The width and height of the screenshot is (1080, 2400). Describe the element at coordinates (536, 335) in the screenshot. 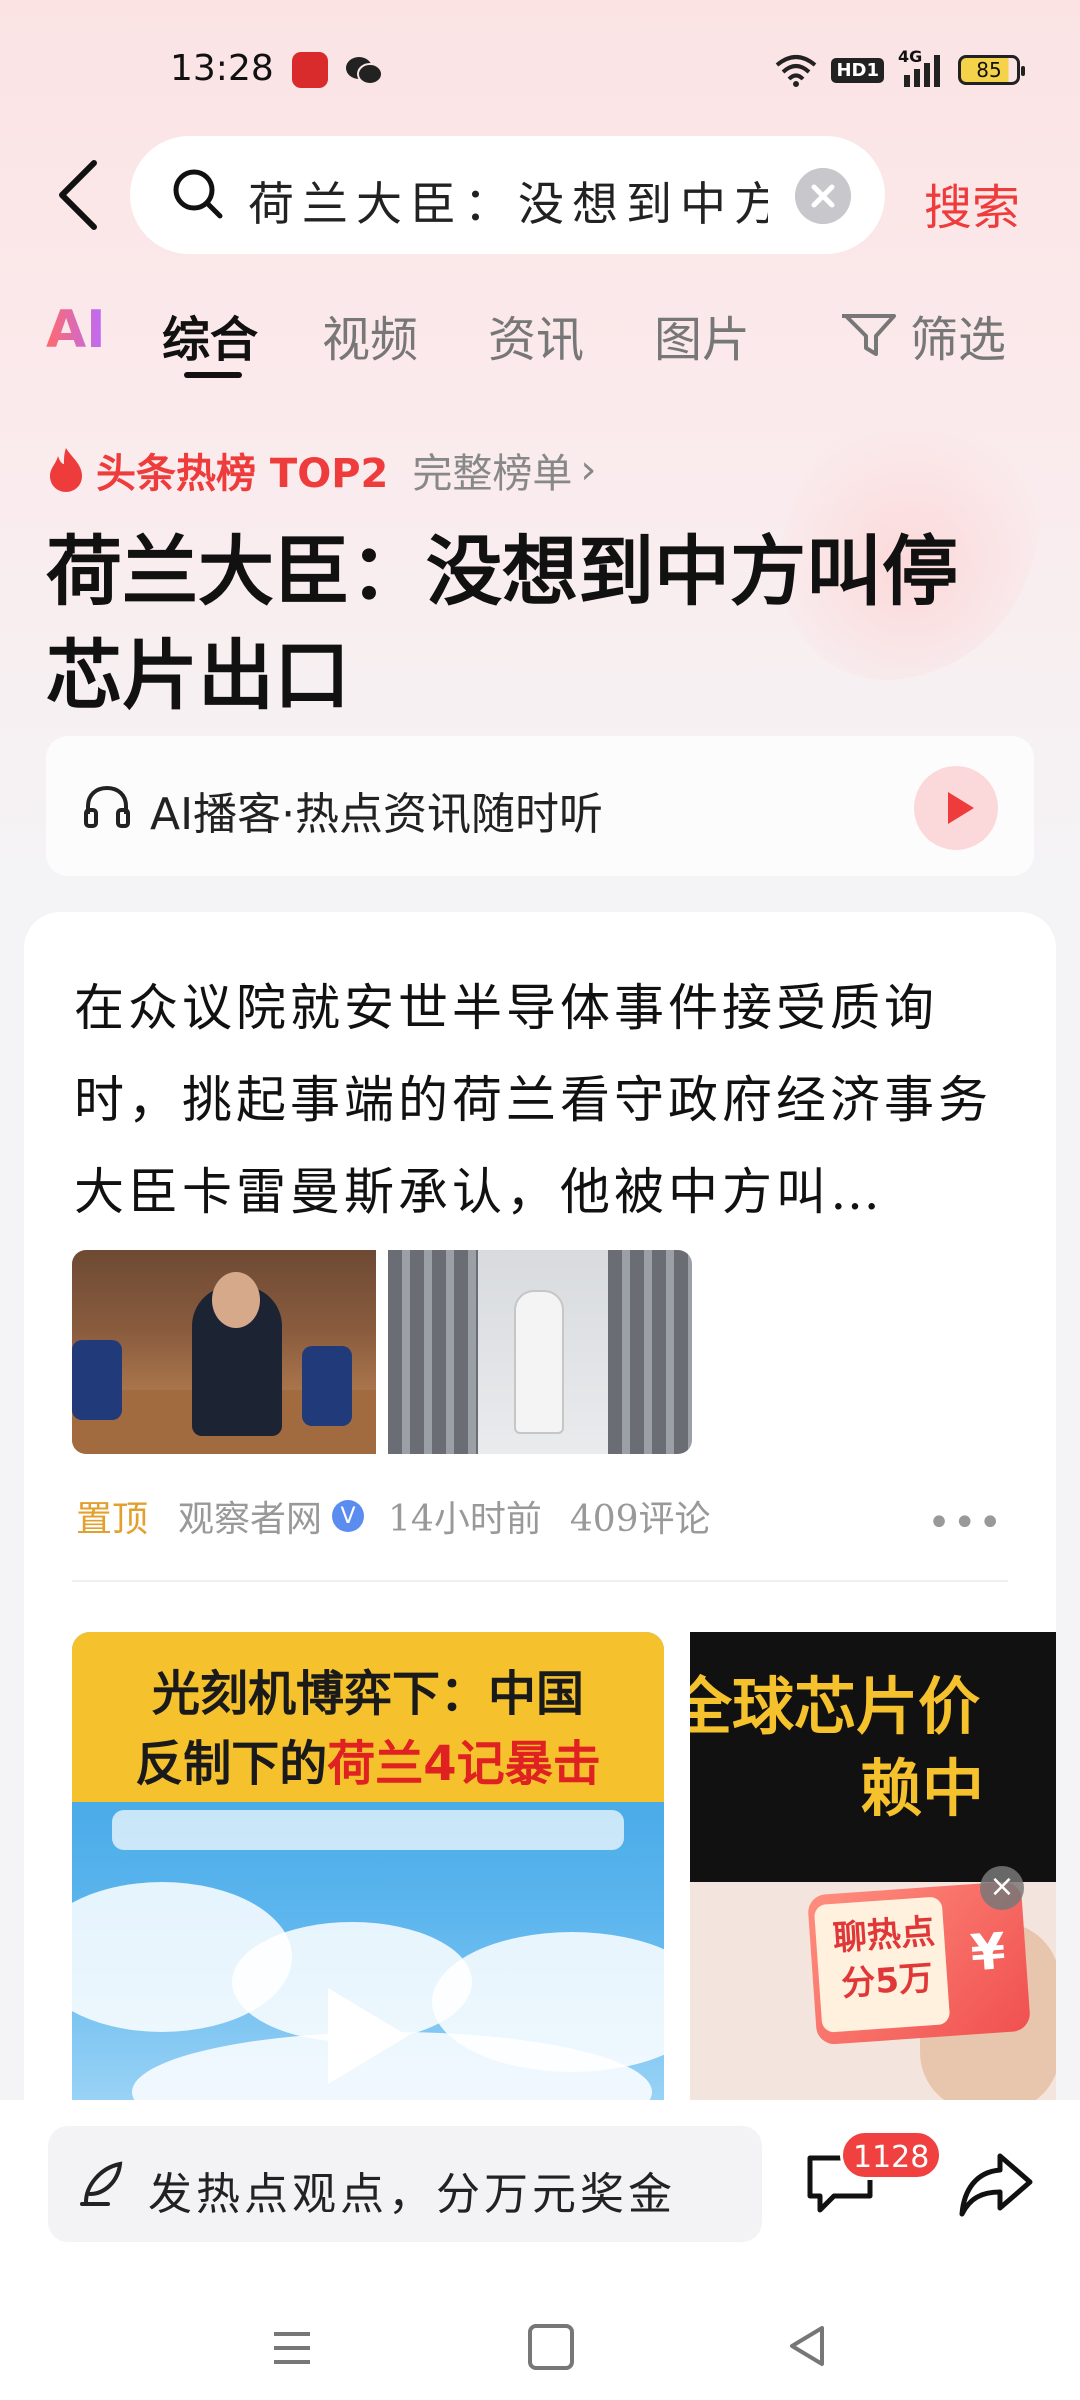

I see `tab-news: 资讯` at that location.